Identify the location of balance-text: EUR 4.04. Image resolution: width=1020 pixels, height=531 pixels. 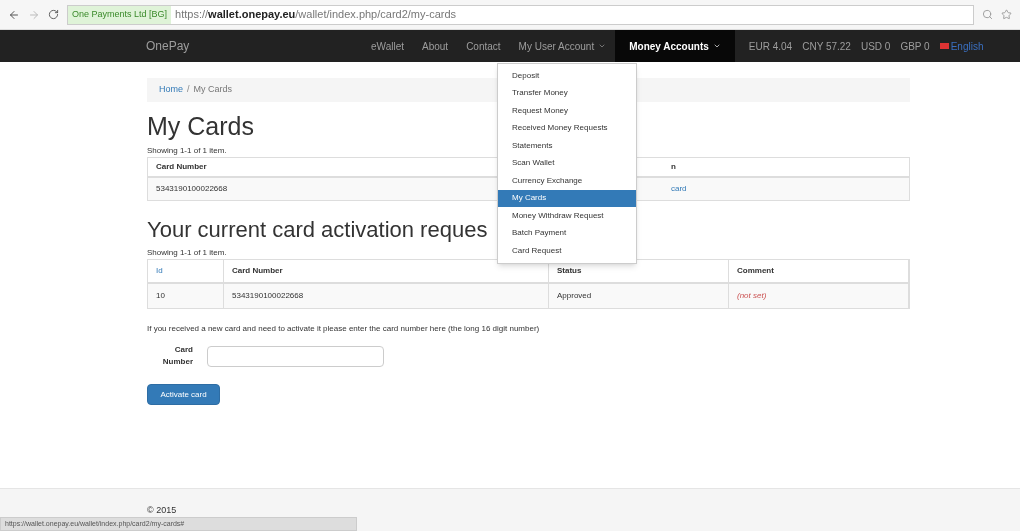
(770, 46).